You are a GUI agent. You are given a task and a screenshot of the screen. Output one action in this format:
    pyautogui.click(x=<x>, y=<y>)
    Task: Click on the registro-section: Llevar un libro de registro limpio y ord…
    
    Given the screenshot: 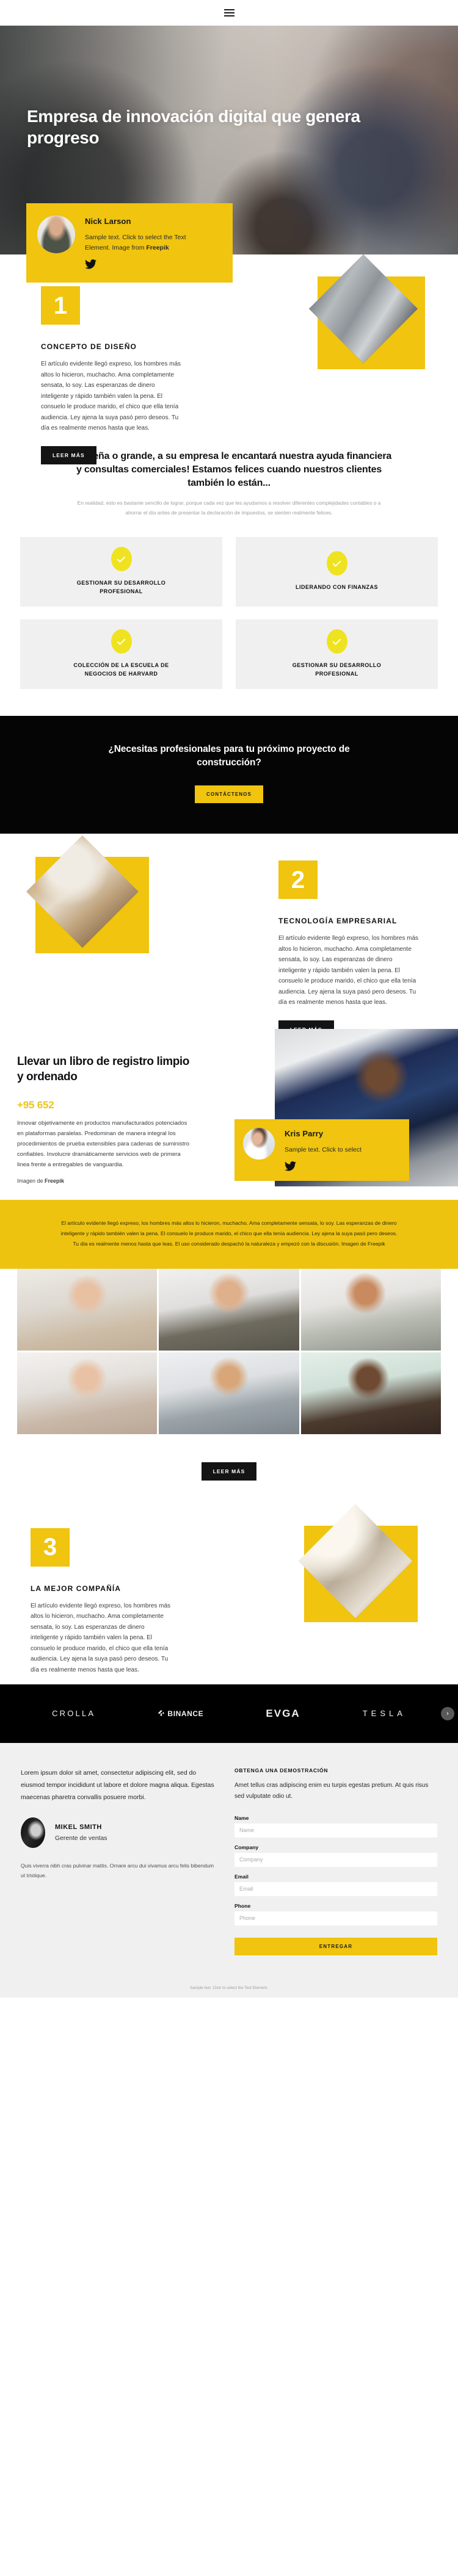 What is the action you would take?
    pyautogui.click(x=229, y=1108)
    